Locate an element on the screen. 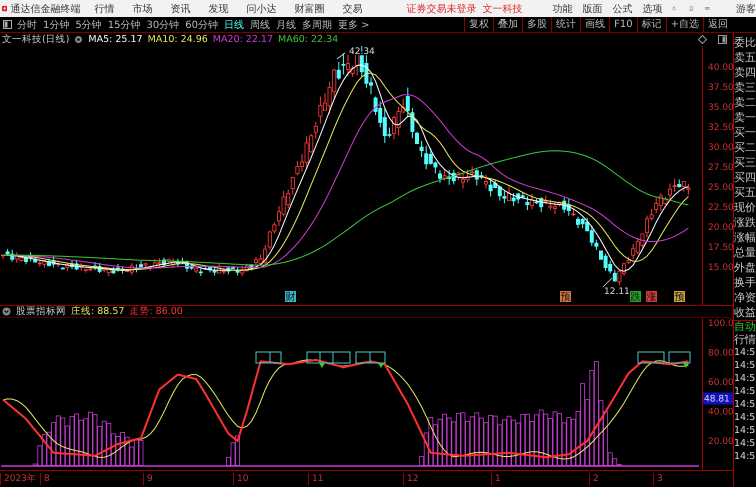 This screenshot has height=487, width=756. menu-item: 资讯 is located at coordinates (180, 9).